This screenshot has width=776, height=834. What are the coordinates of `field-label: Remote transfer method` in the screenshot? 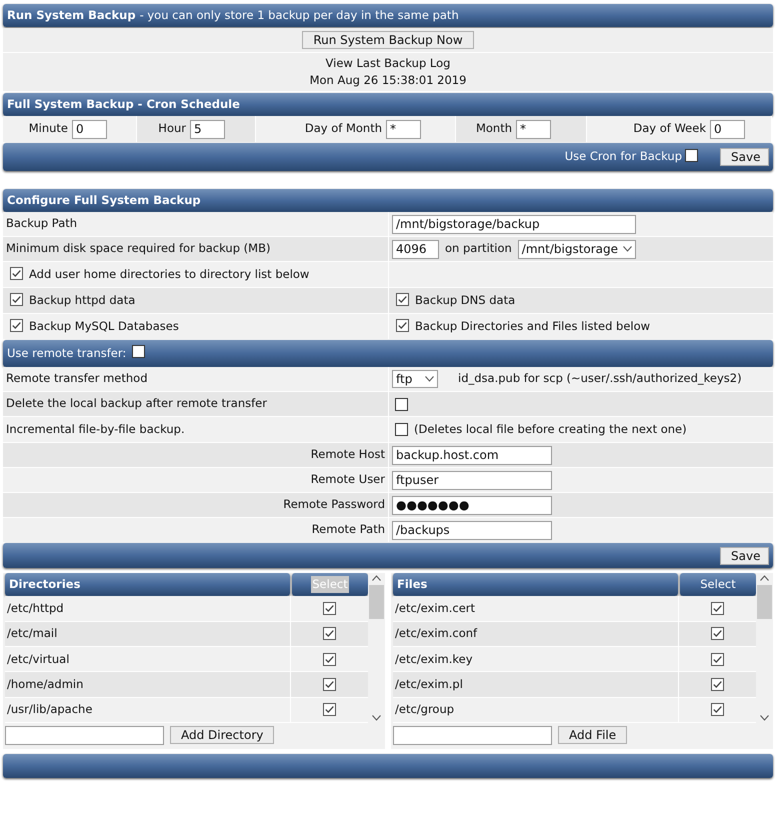 It's located at (77, 379).